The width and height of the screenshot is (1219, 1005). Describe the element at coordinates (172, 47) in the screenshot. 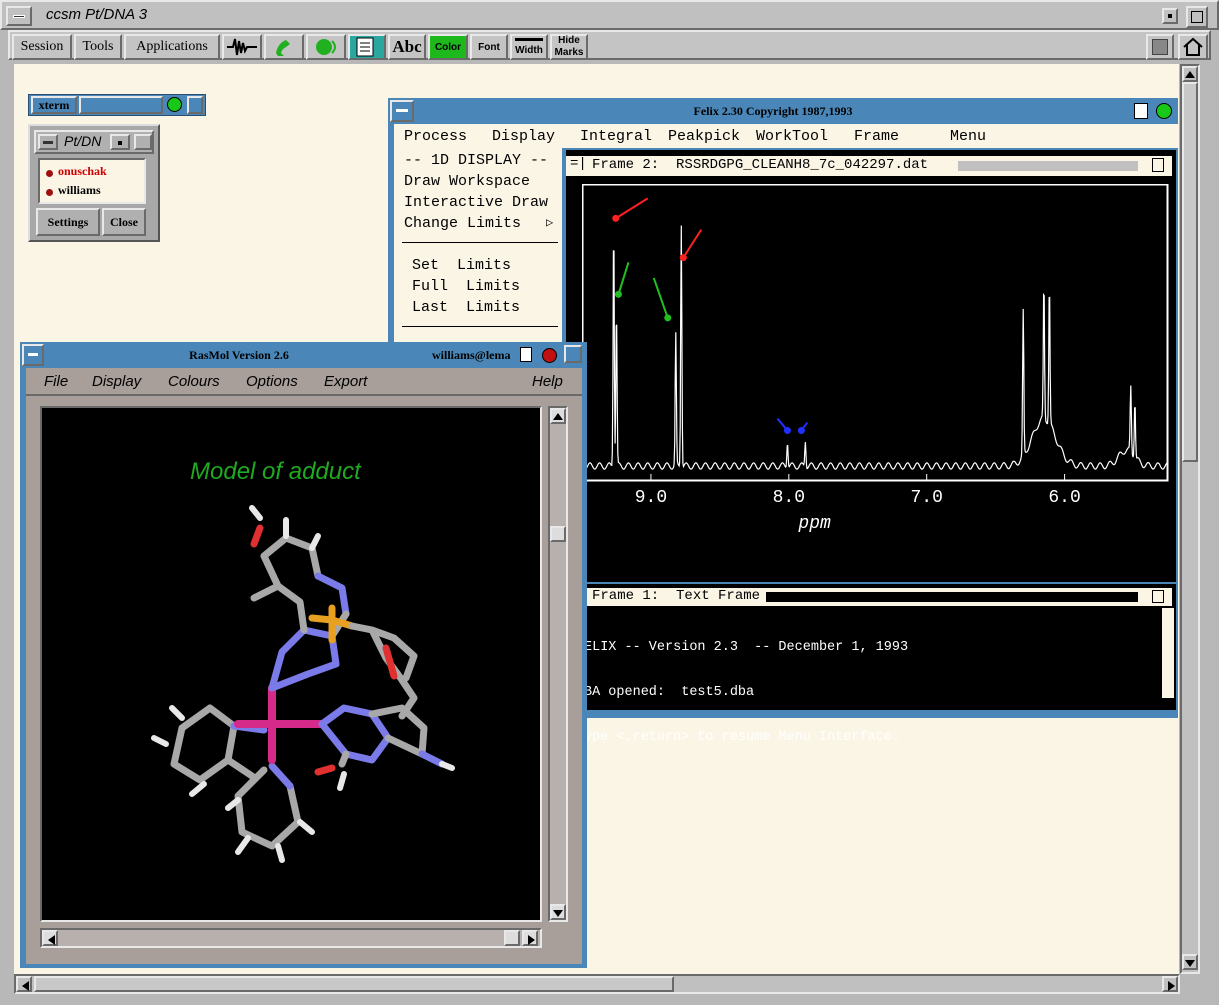

I see `menu-applications: Applications` at that location.